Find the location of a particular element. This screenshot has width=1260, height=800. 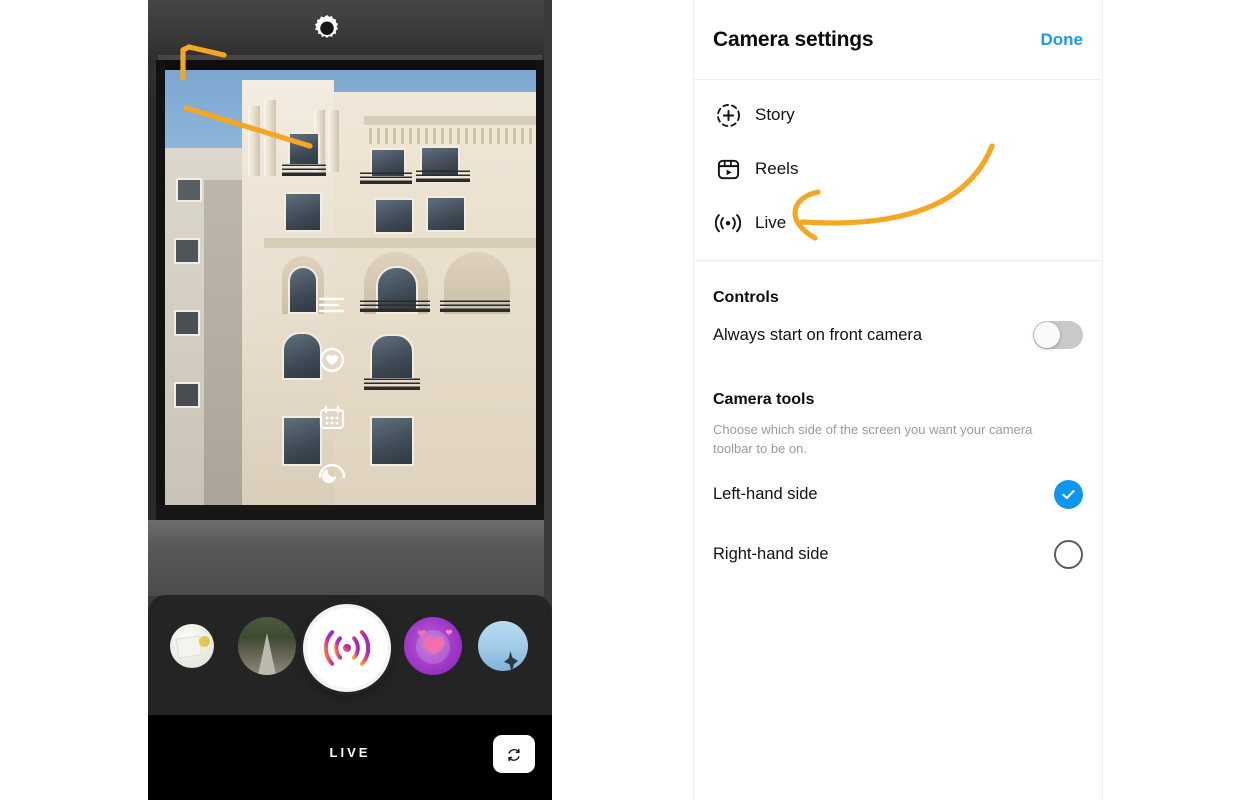

radio-unselected-icon is located at coordinates (1068, 555).